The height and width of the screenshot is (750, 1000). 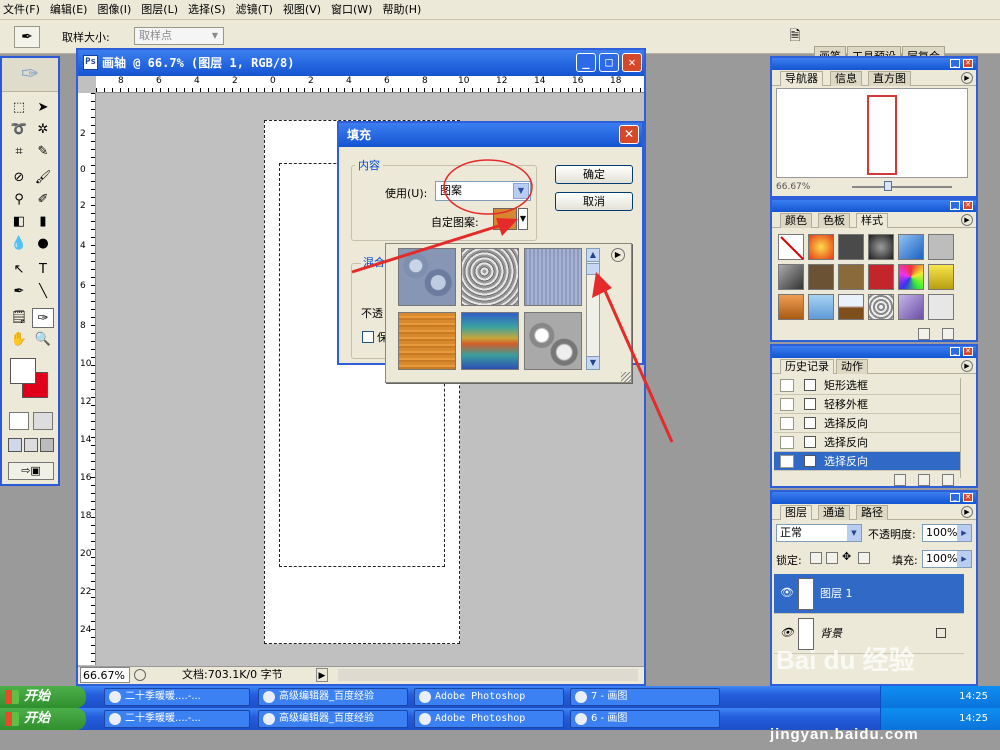 What do you see at coordinates (512, 301) in the screenshot?
I see `annotation-overlay` at bounding box center [512, 301].